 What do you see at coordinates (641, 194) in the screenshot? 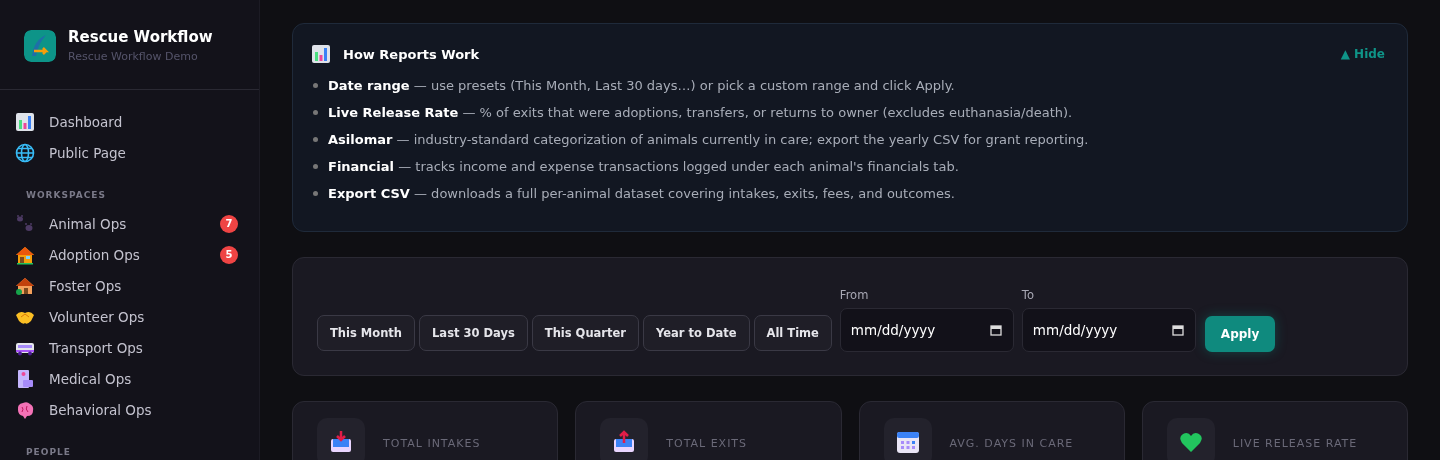
I see `help-text: Export CSV — downloads a full per-animal dataset covering intakes, exits, fees, and outcomes.` at bounding box center [641, 194].